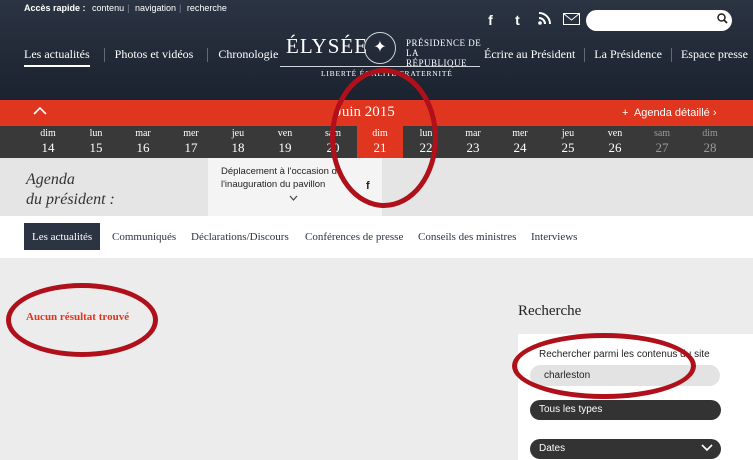  What do you see at coordinates (154, 57) in the screenshot?
I see `nav-photos-videos: Photos et vidéos` at bounding box center [154, 57].